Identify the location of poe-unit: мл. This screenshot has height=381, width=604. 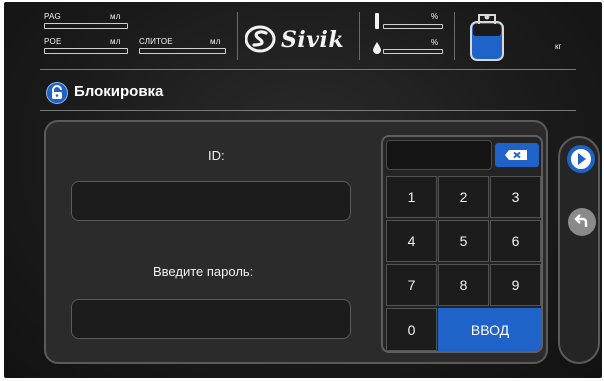
(115, 41).